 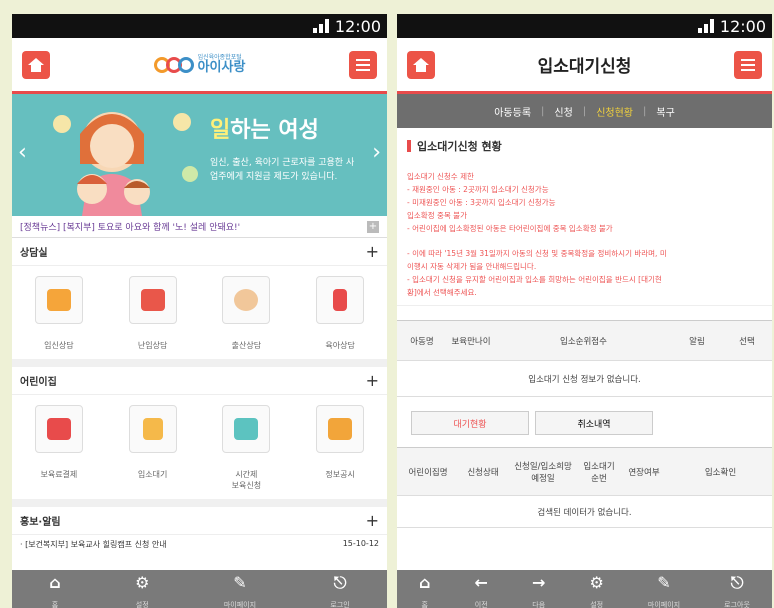 What do you see at coordinates (665, 111) in the screenshot?
I see `subnav-restore: 복구` at bounding box center [665, 111].